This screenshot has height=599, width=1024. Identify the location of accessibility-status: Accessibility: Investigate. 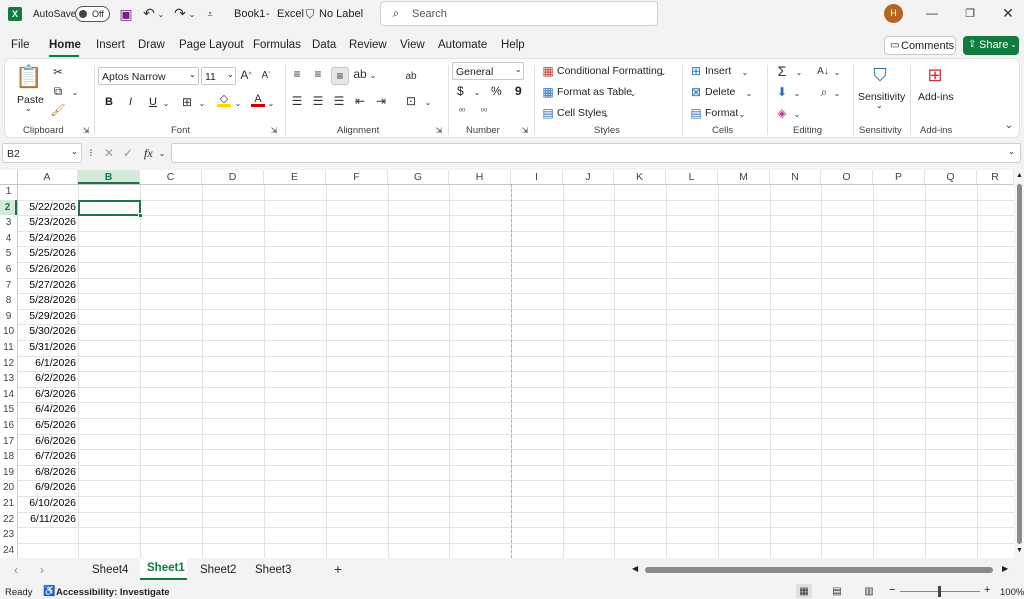
(113, 592).